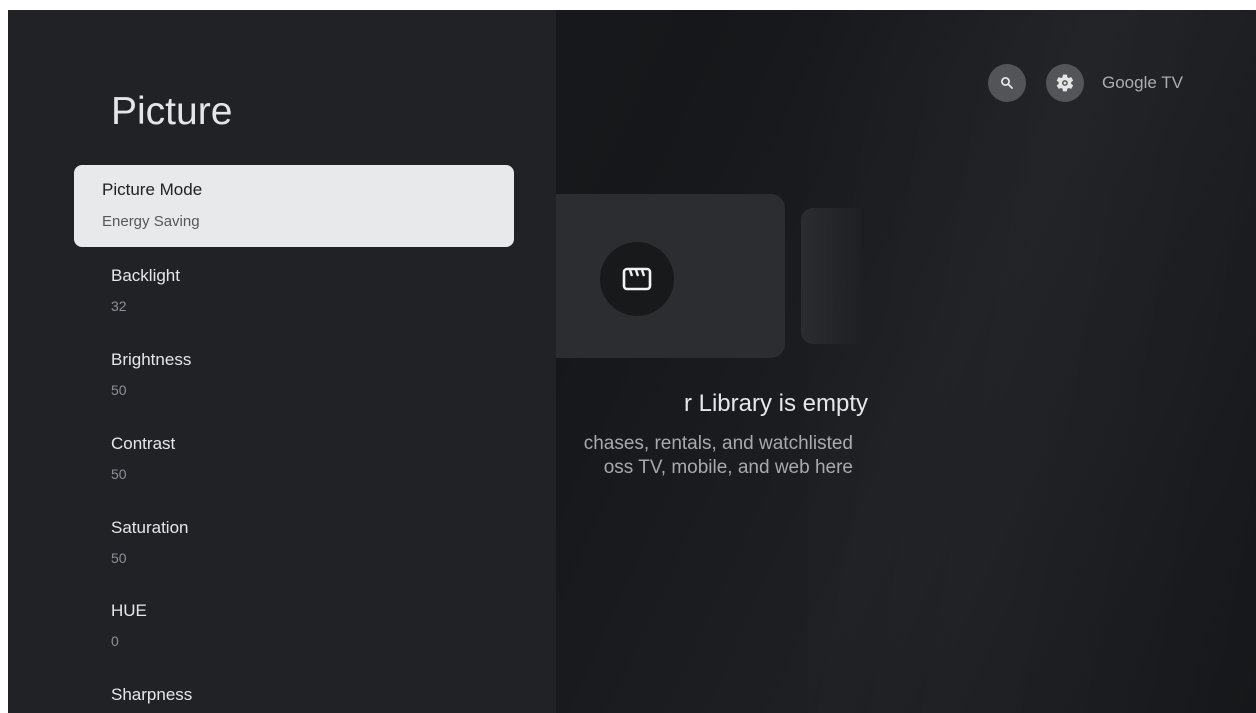 The height and width of the screenshot is (713, 1256). I want to click on setting-saturation: Saturation 50, so click(311, 542).